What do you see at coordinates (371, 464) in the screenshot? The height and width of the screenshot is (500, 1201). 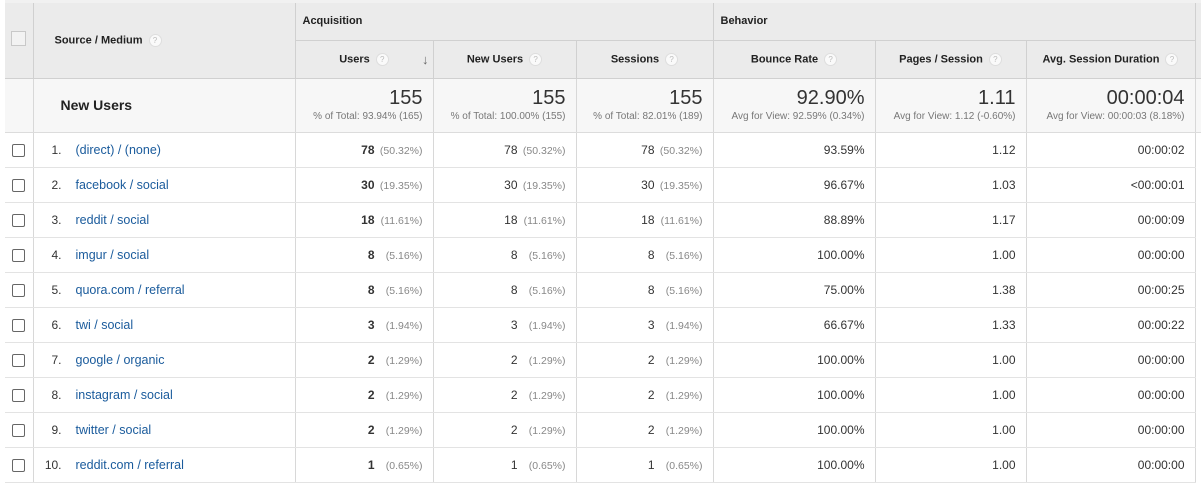 I see `users-value: 1` at bounding box center [371, 464].